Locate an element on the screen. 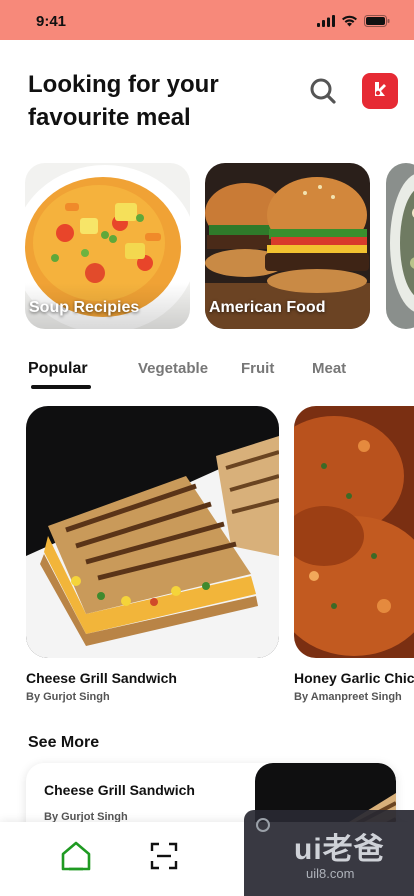 This screenshot has height=896, width=414. status-time: 9:41 is located at coordinates (51, 21).